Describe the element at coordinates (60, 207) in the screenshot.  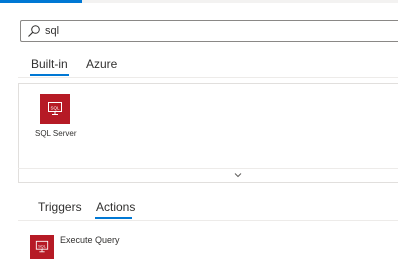
I see `tab-triggers: Triggers` at that location.